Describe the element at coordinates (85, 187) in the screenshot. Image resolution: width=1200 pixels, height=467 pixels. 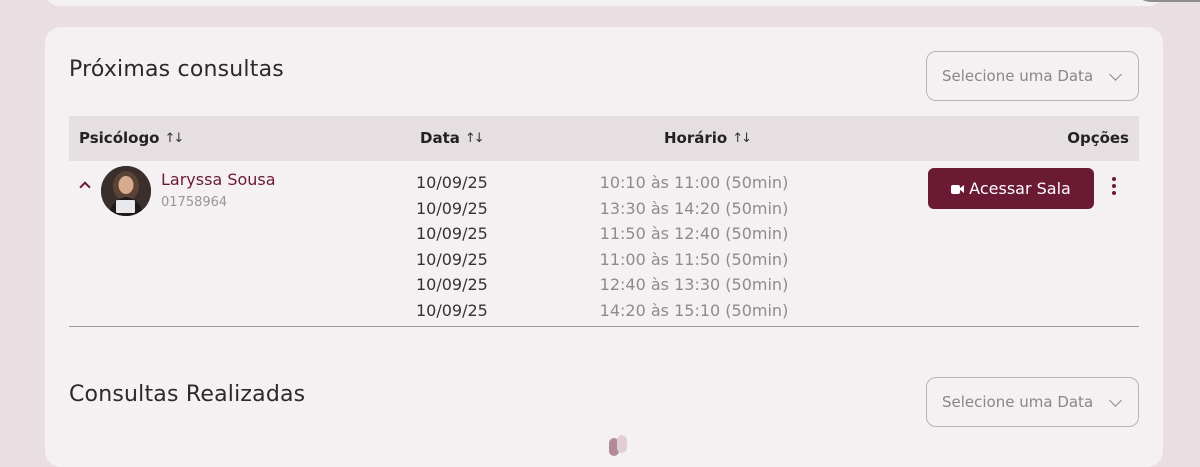
I see `chevron-up-icon` at that location.